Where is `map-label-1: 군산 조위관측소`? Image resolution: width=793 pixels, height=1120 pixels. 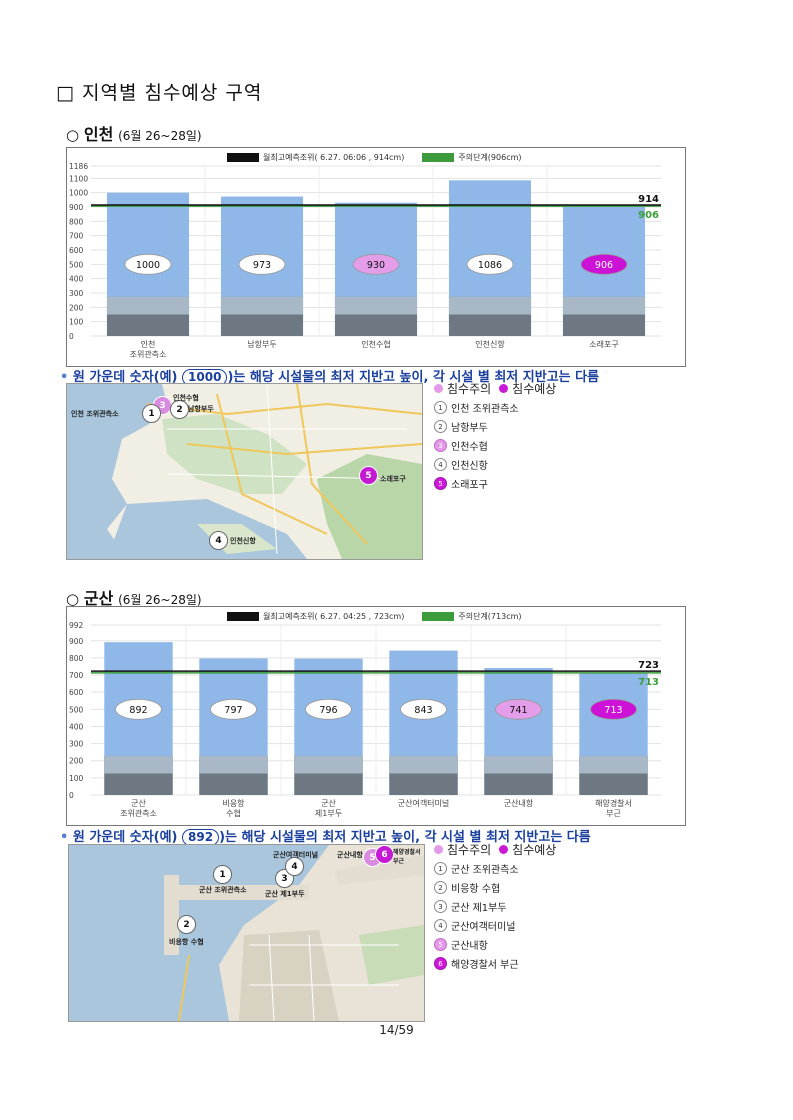 map-label-1: 군산 조위관측소 is located at coordinates (223, 890).